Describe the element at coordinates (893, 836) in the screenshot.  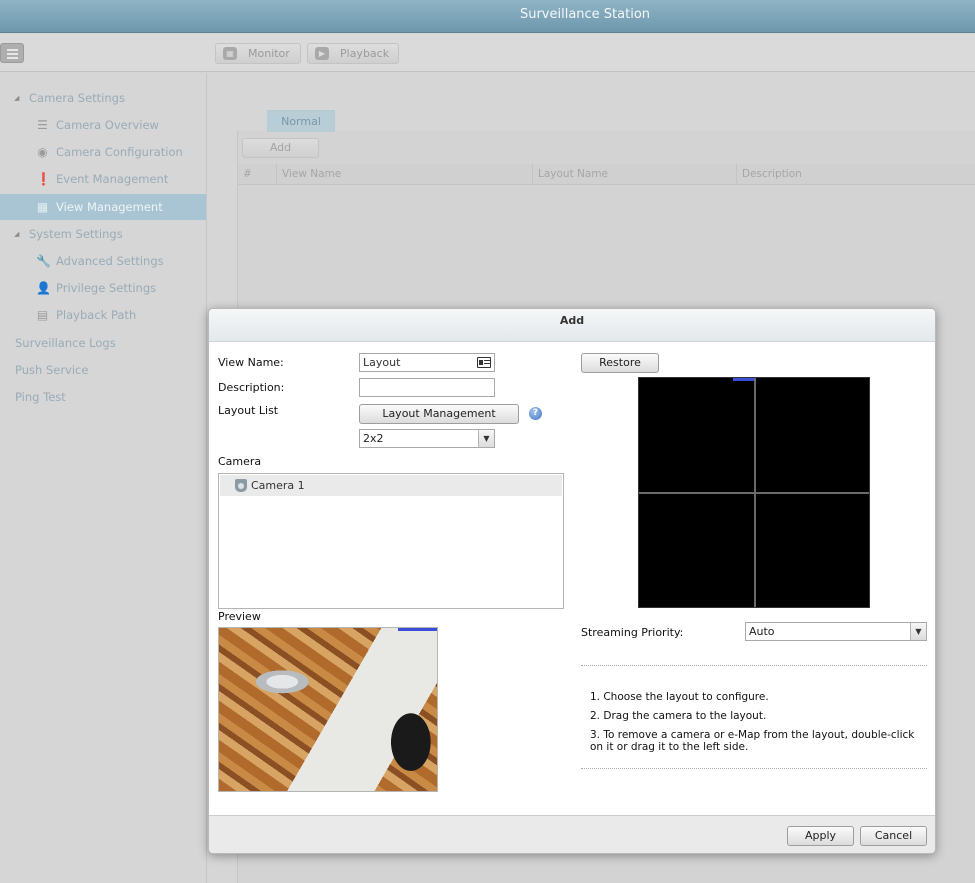
I see `cancel-button: Cancel` at that location.